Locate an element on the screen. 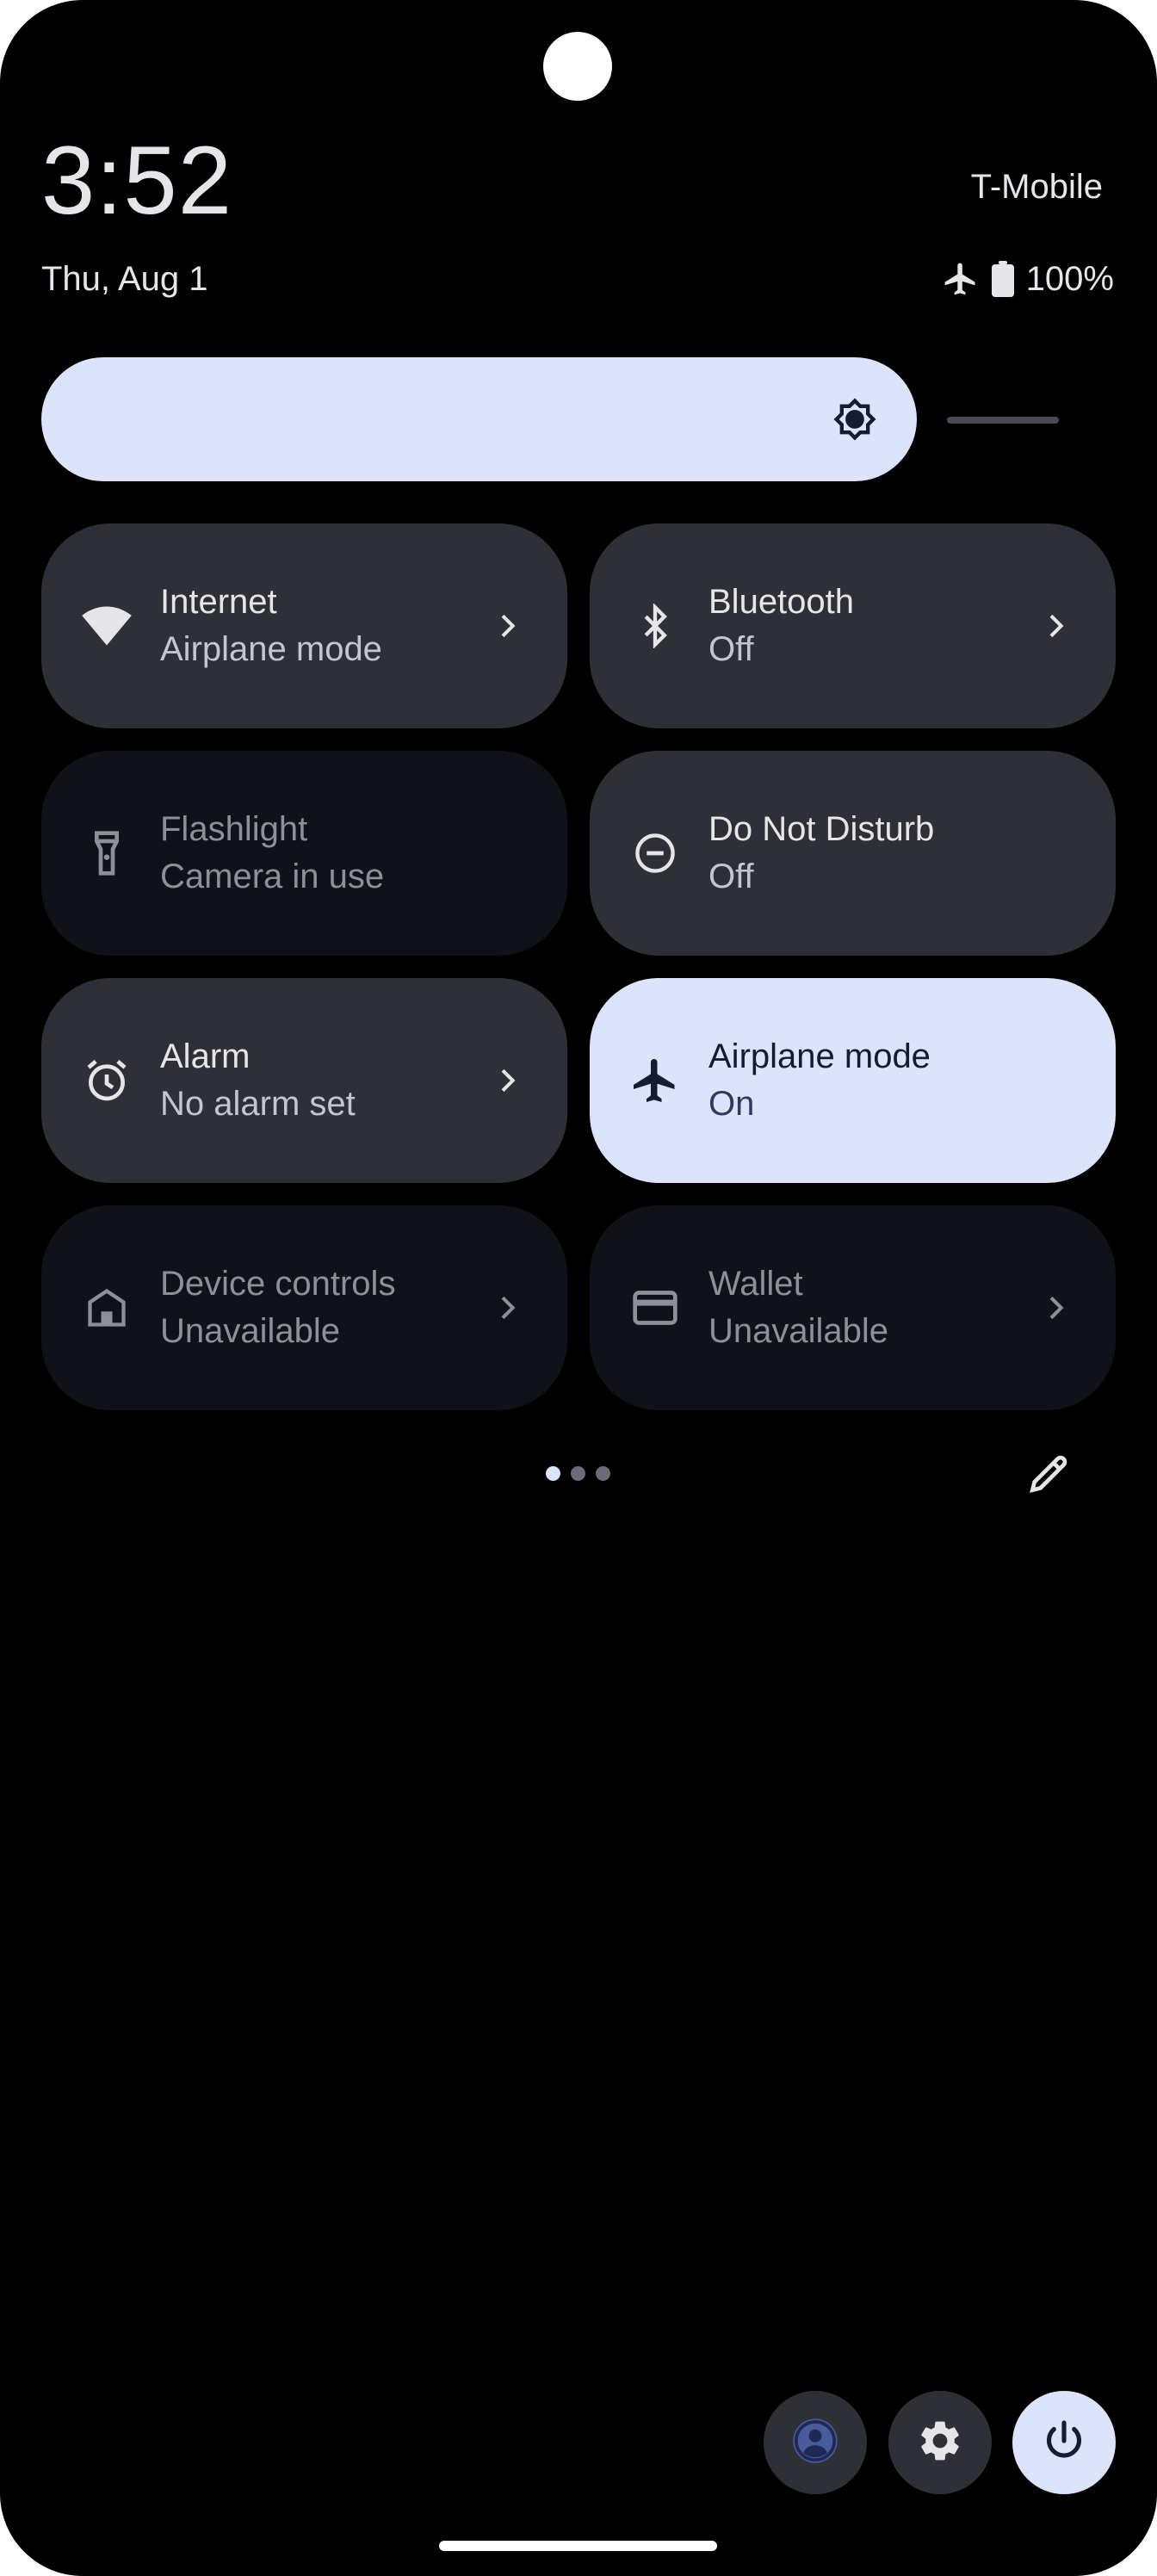  home-gesture-bar is located at coordinates (578, 2546).